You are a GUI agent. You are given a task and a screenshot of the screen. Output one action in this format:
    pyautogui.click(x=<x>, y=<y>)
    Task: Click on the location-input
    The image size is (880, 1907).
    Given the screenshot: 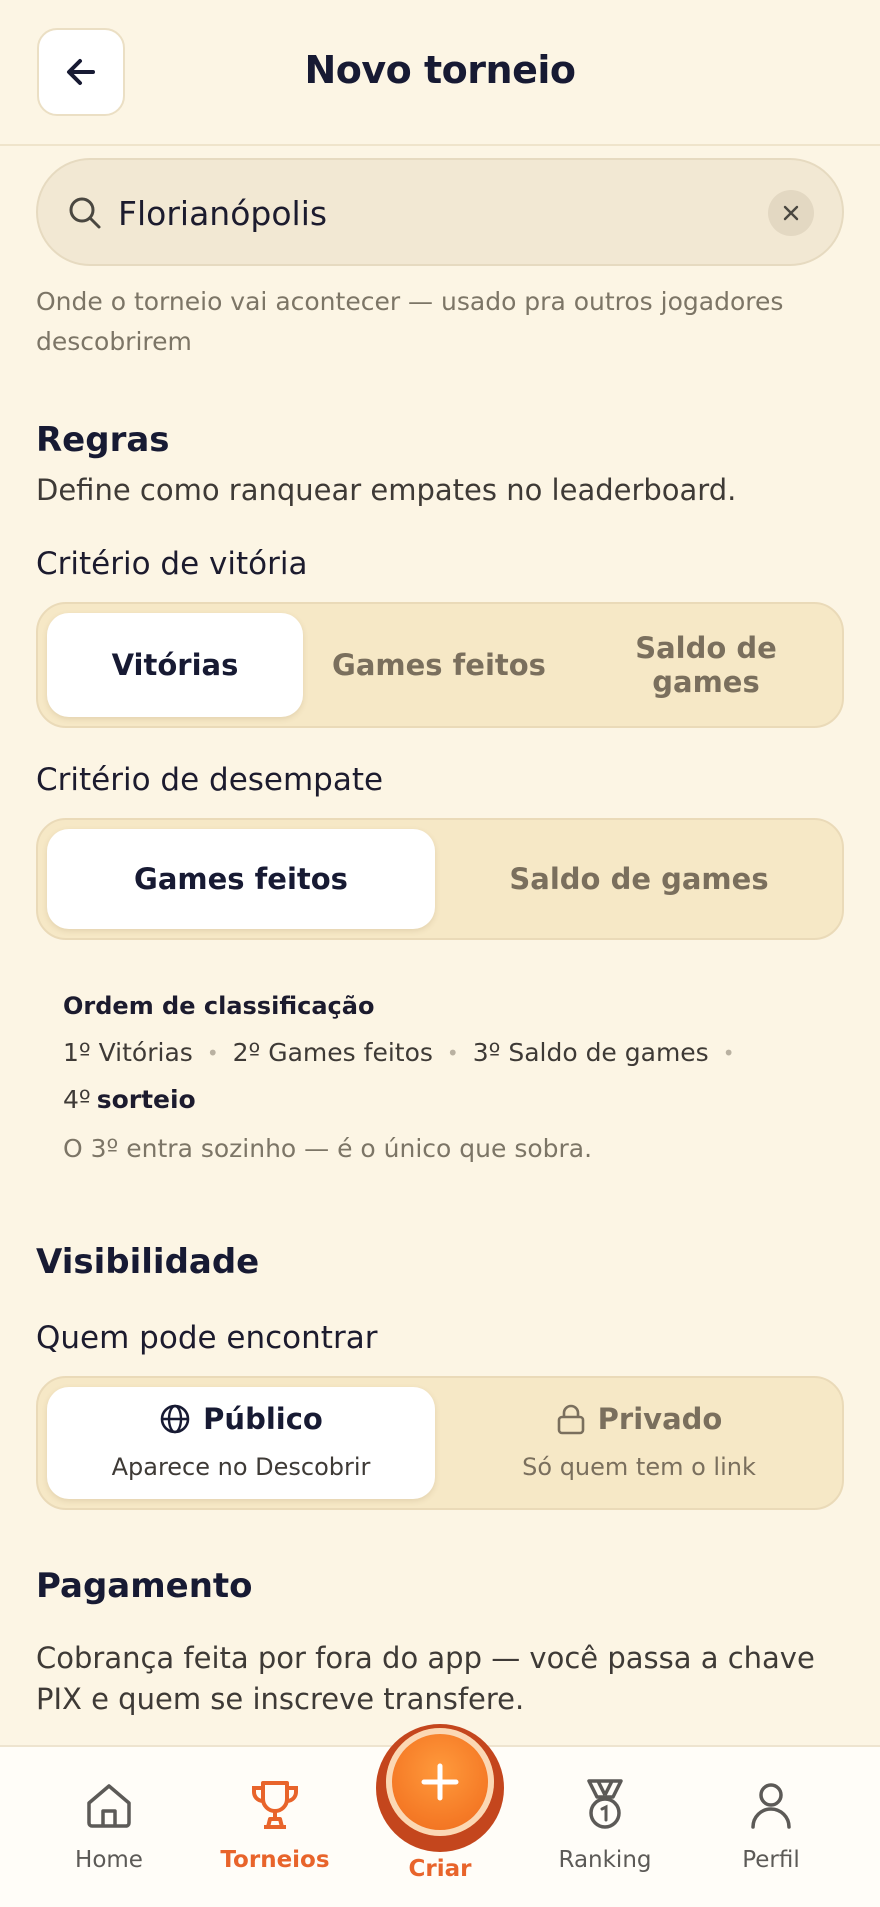 What is the action you would take?
    pyautogui.click(x=418, y=213)
    